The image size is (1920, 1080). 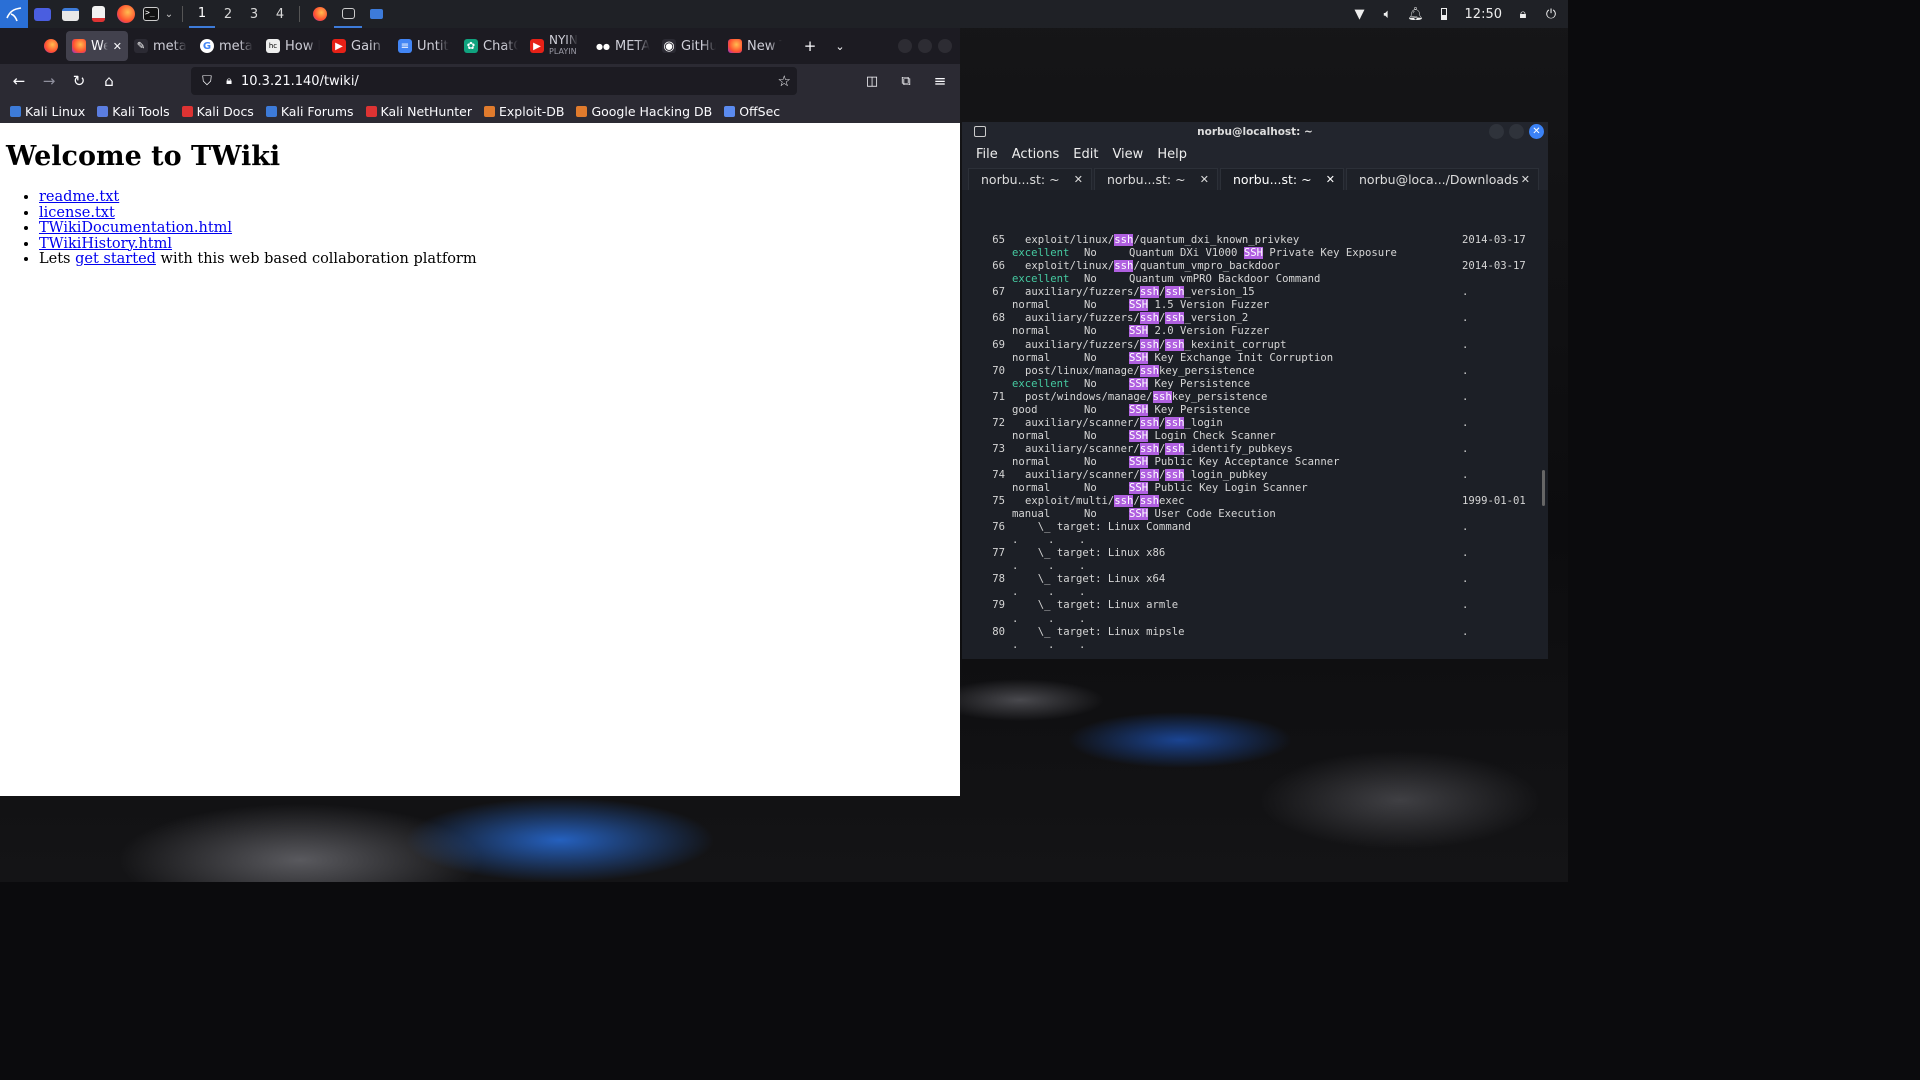 I want to click on panel-separator, so click(x=299, y=14).